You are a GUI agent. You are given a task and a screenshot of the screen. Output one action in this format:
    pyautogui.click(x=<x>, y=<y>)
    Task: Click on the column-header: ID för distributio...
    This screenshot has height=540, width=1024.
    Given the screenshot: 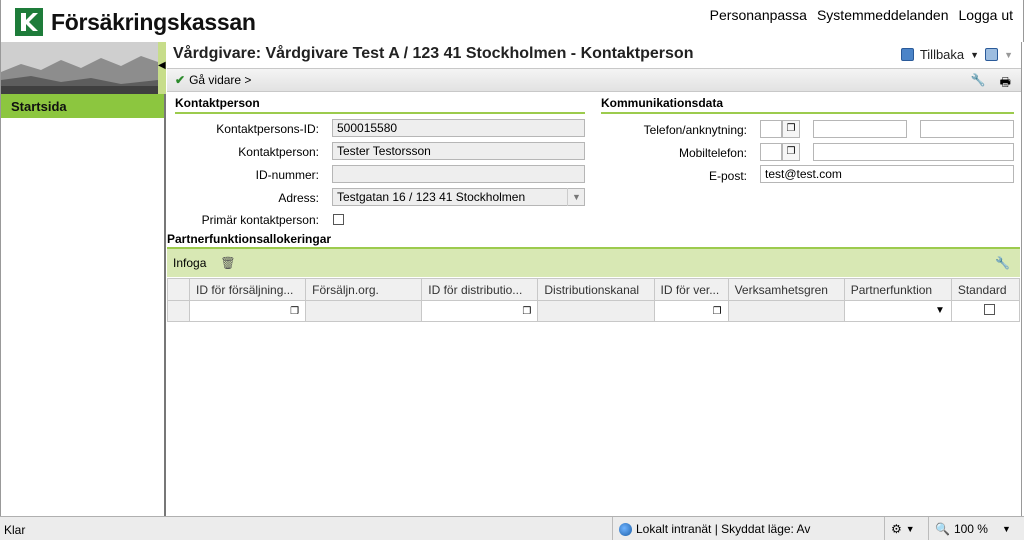 What is the action you would take?
    pyautogui.click(x=480, y=289)
    